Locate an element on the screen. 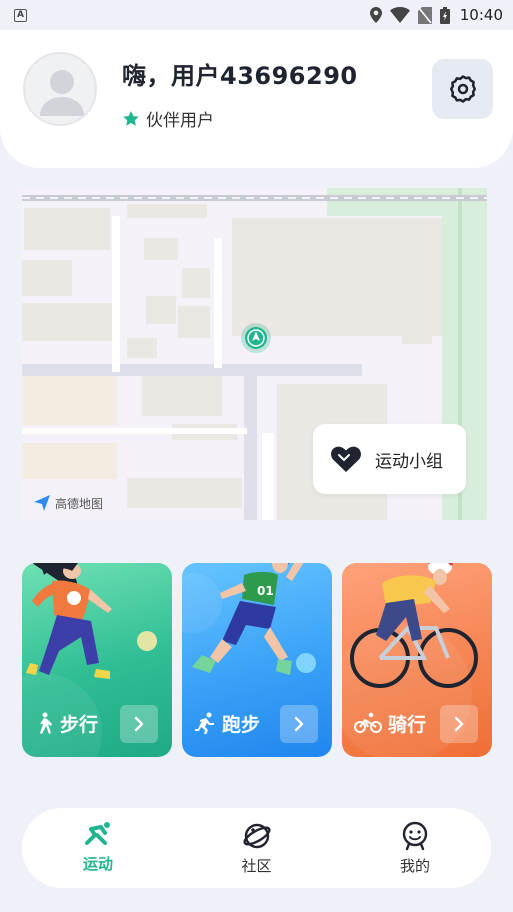 The width and height of the screenshot is (513, 912). walk-arrow-button is located at coordinates (139, 724).